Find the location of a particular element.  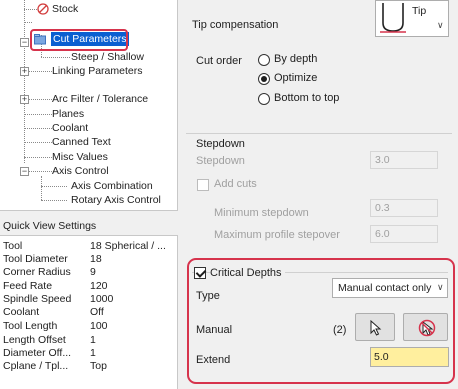

qv-value: 18 is located at coordinates (96, 259).